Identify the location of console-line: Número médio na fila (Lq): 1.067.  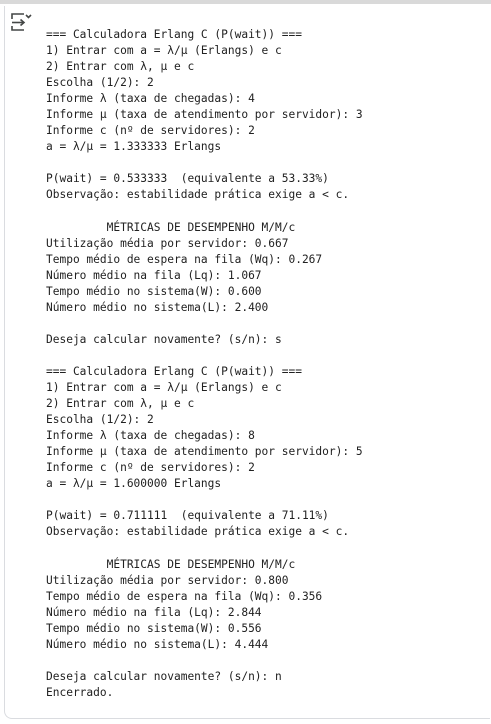
(154, 275).